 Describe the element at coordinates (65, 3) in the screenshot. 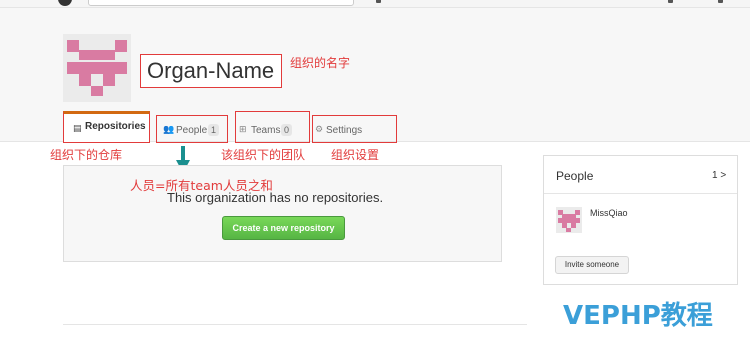

I see `github-logo-icon` at that location.